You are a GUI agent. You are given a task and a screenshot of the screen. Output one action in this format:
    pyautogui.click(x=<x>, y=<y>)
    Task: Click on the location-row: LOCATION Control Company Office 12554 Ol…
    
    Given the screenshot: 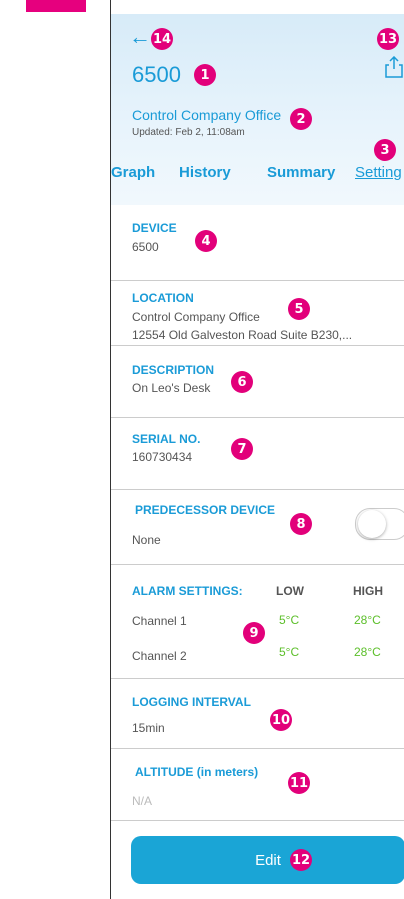 What is the action you would take?
    pyautogui.click(x=257, y=313)
    